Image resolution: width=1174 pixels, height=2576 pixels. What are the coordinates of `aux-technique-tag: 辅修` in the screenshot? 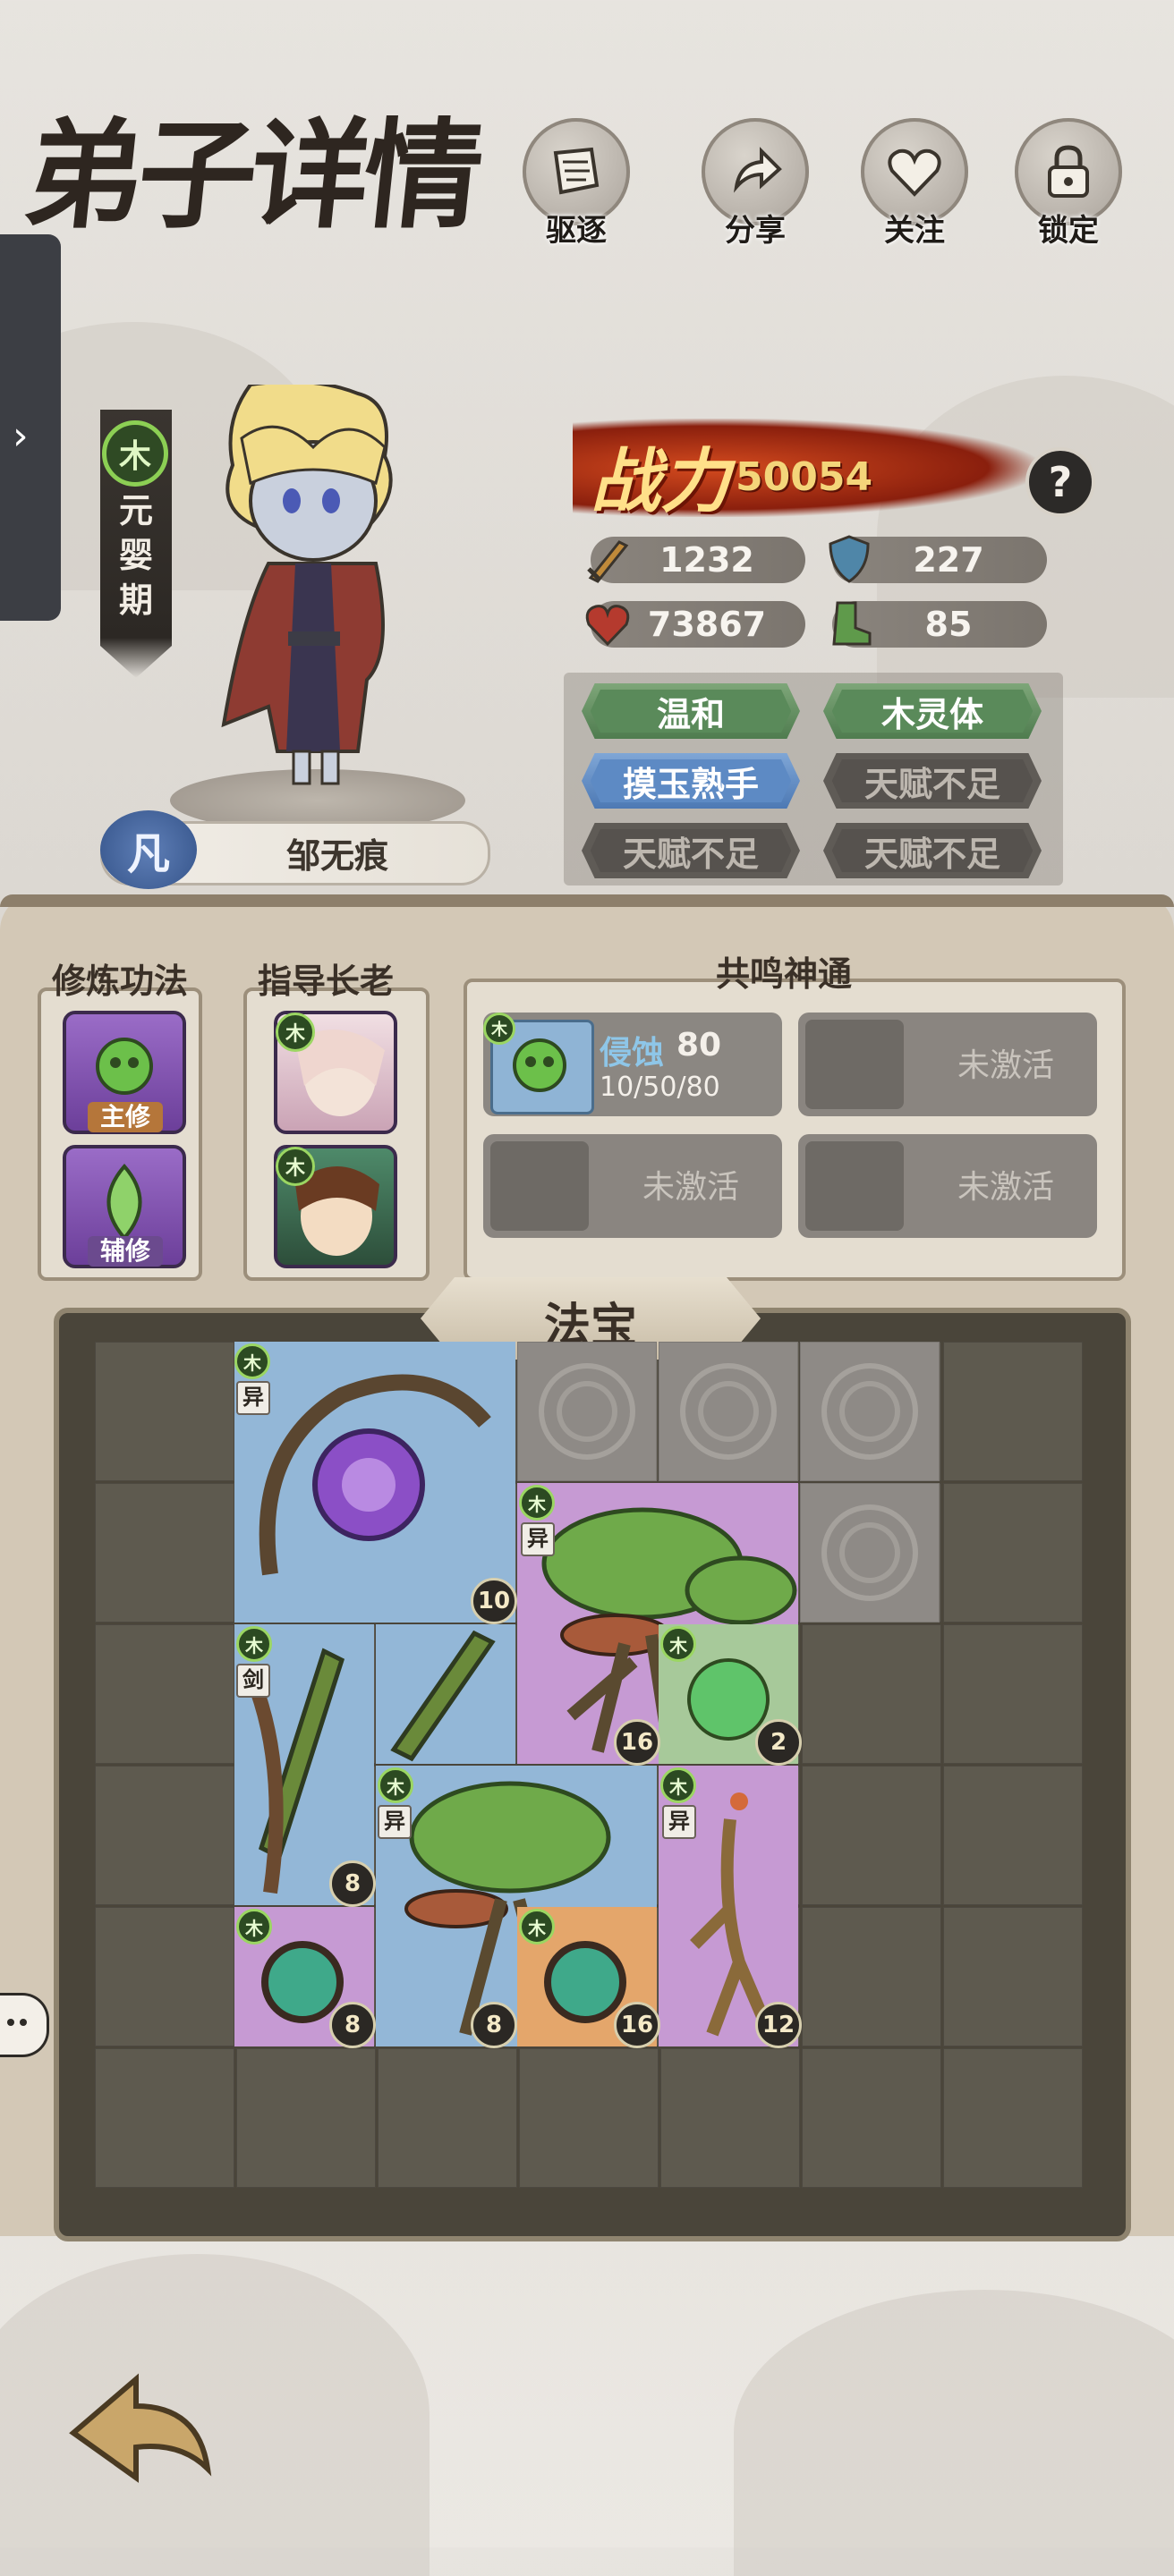 It's located at (125, 1251).